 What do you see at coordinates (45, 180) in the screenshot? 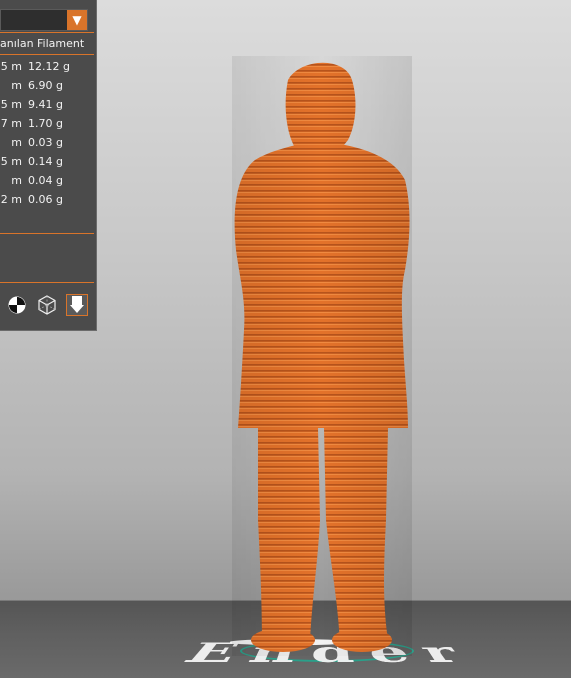
I see `weight-value: 0.04 g` at bounding box center [45, 180].